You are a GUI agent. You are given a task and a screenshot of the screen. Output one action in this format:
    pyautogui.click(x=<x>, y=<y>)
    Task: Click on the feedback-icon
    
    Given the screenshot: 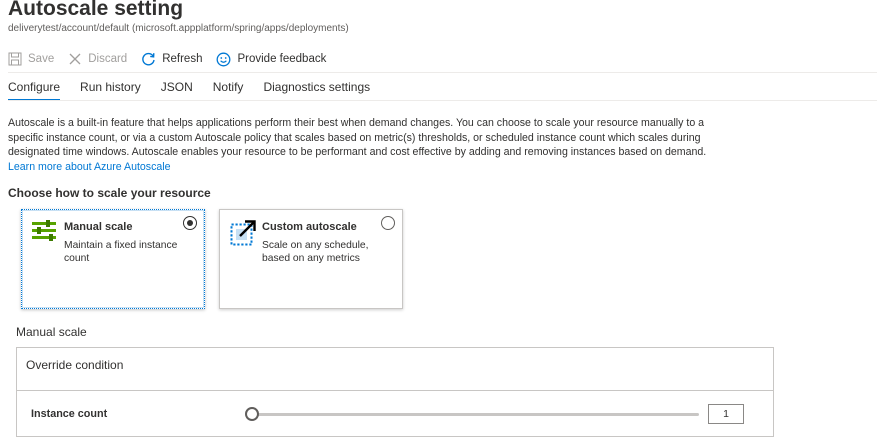 What is the action you would take?
    pyautogui.click(x=224, y=59)
    